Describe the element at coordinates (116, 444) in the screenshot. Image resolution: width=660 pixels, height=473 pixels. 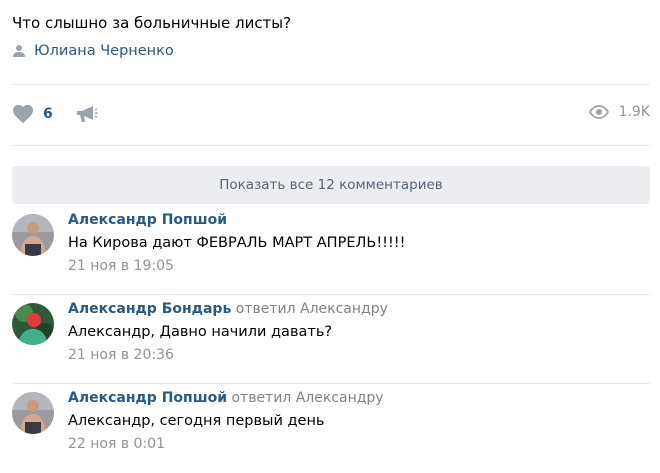
I see `comment-date: 22 ноя в 0:01` at that location.